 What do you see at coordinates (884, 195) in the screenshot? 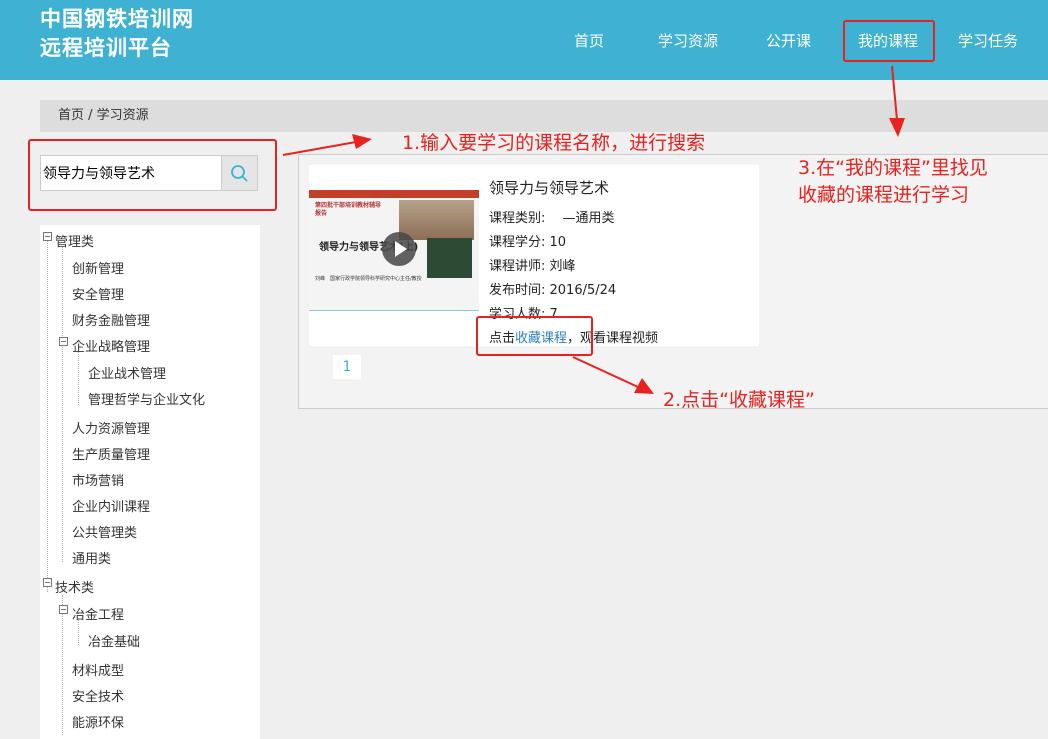
I see `annotation-step3-line2: 收藏的课程进行学习` at bounding box center [884, 195].